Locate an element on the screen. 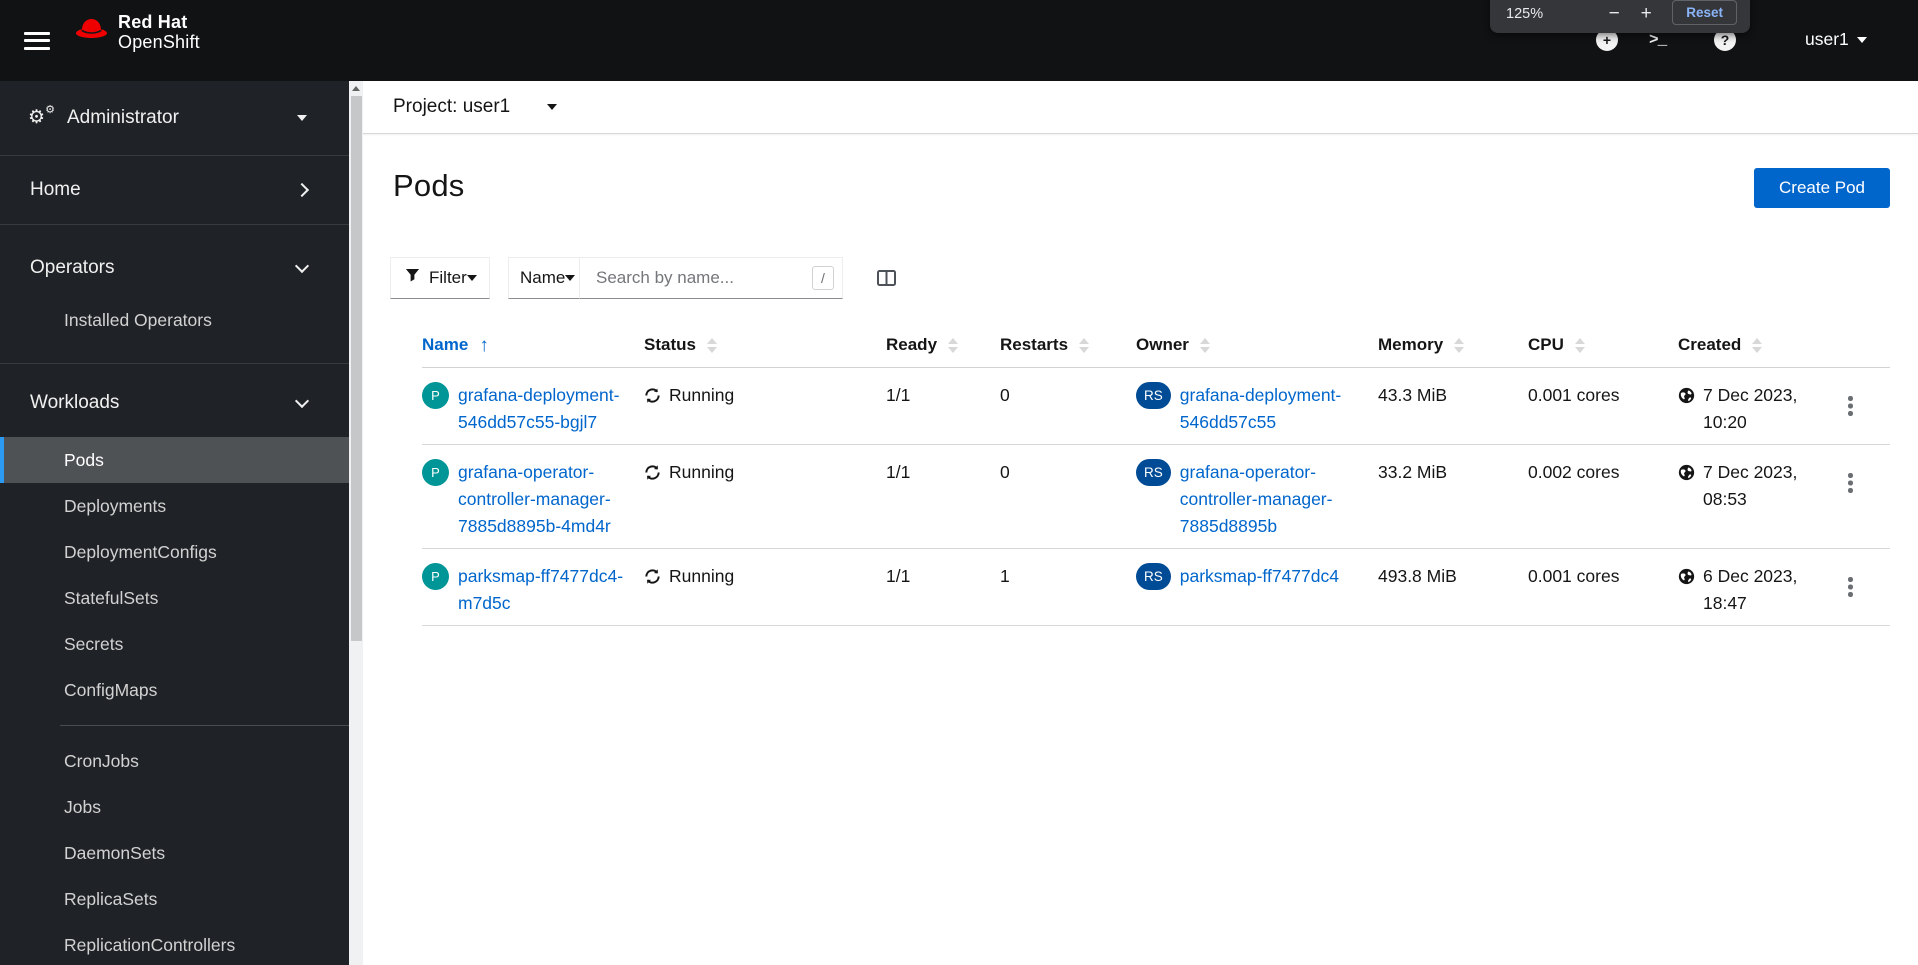  search-type-dropdown: Name is located at coordinates (544, 278).